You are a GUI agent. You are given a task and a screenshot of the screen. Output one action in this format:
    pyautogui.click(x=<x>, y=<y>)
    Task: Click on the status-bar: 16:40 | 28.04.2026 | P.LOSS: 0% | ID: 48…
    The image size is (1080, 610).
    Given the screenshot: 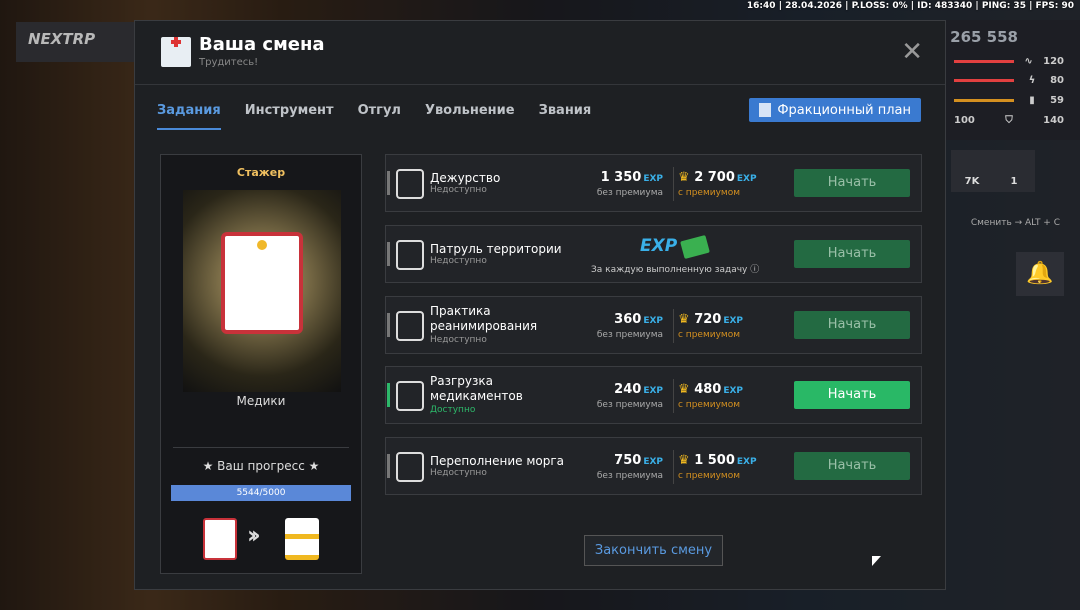 What is the action you would take?
    pyautogui.click(x=910, y=6)
    